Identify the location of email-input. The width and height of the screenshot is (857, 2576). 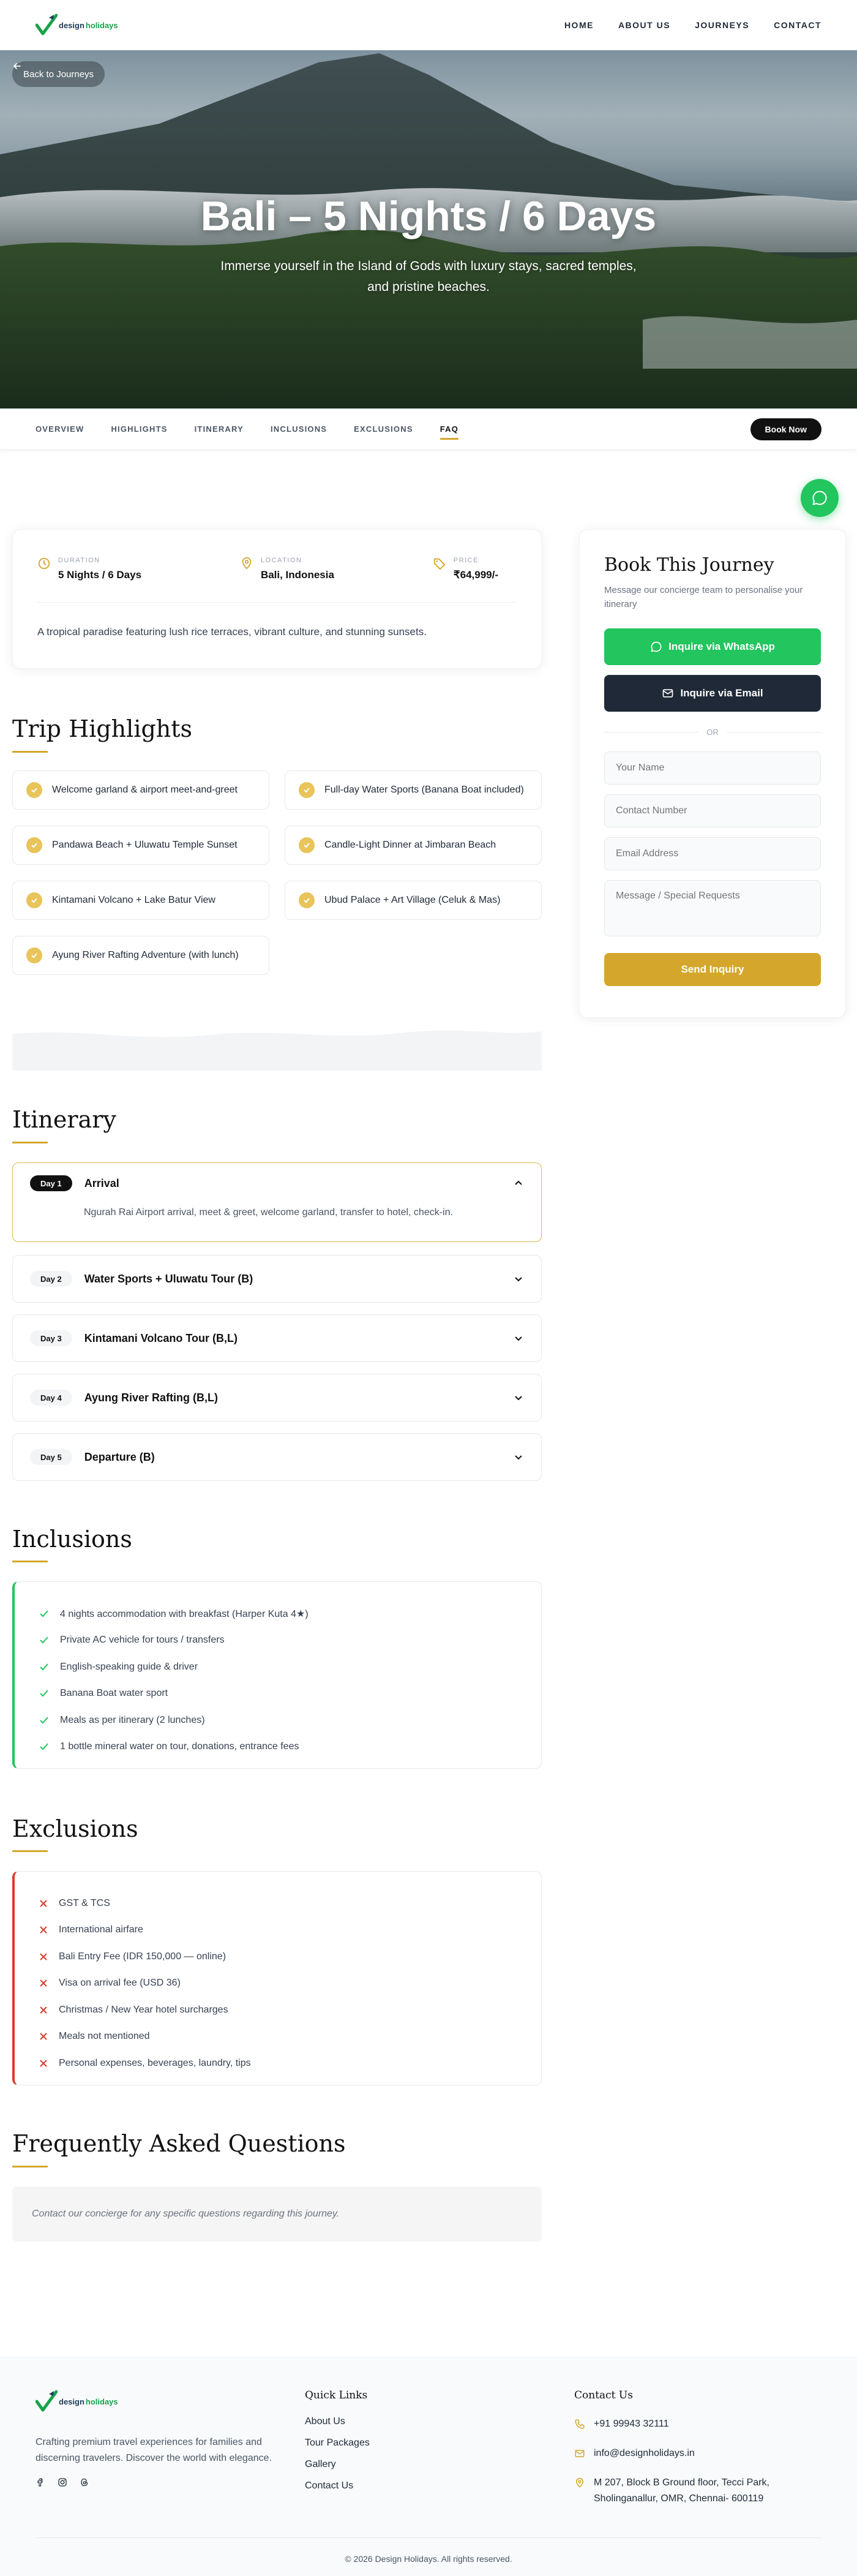
(712, 853).